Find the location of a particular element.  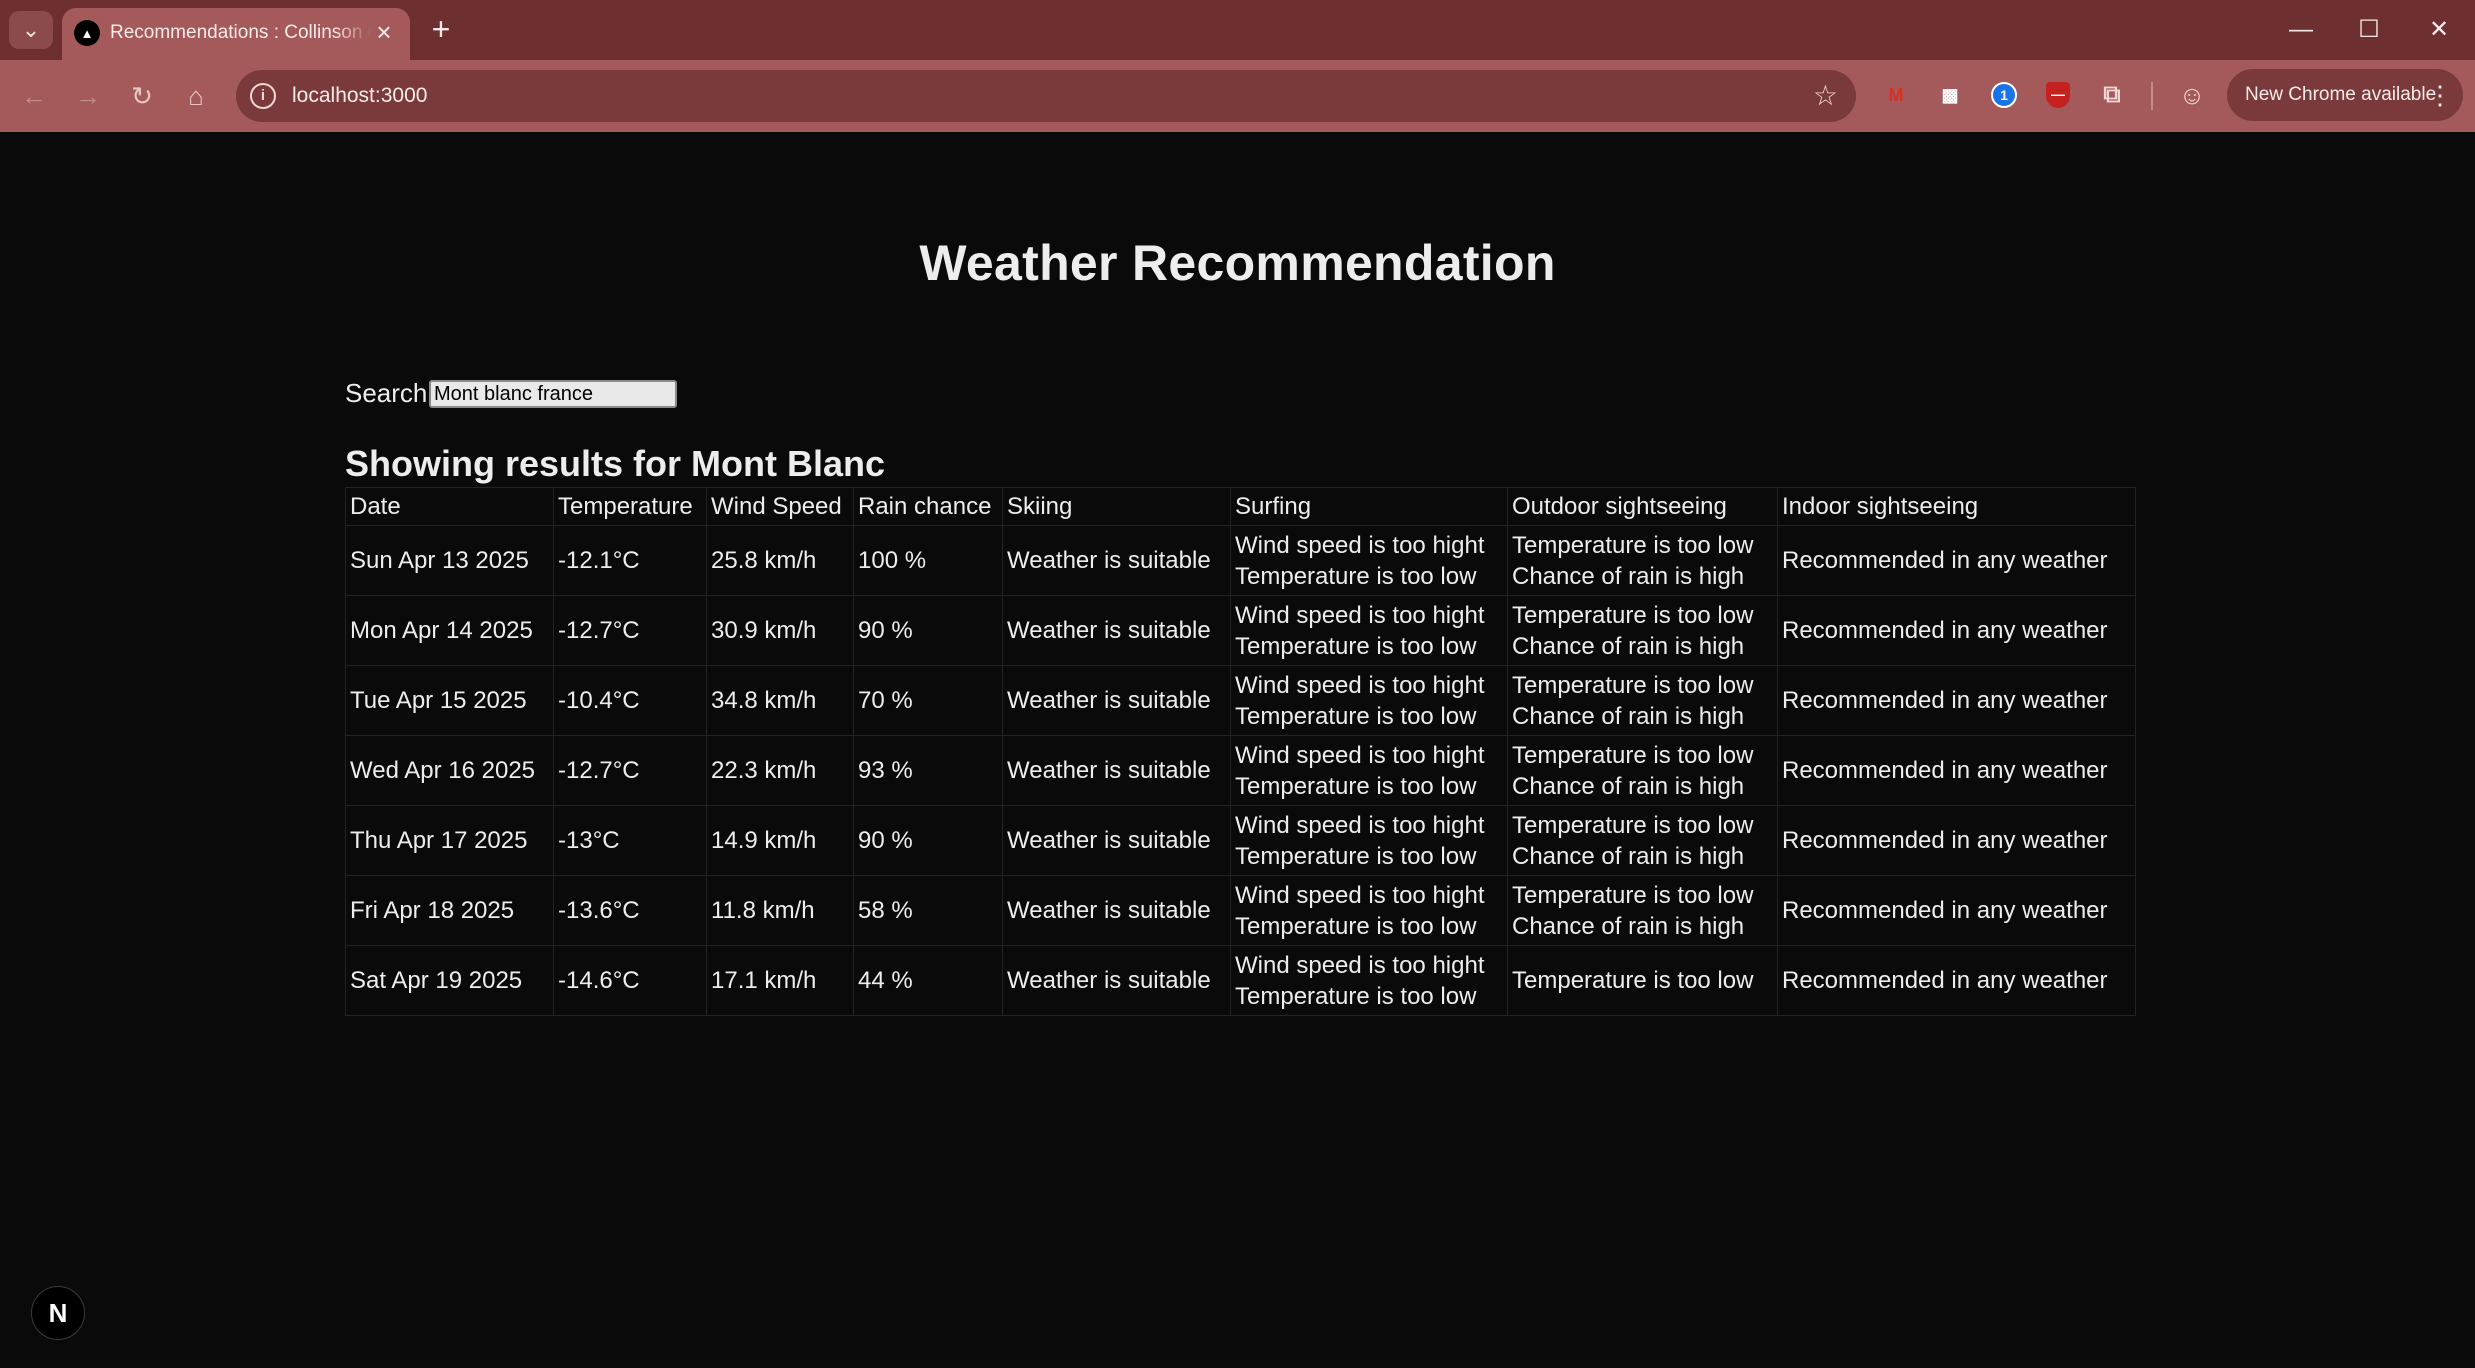

new-chrome-available-button: New Chrome available ⋮ is located at coordinates (2345, 95).